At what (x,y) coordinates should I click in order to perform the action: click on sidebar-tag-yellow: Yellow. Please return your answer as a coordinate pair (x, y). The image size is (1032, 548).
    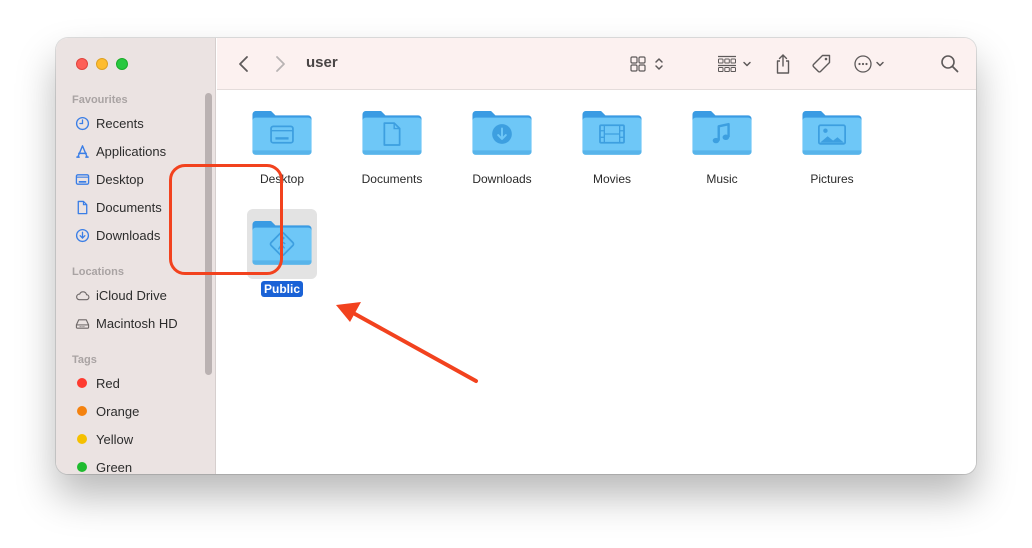
    Looking at the image, I should click on (103, 439).